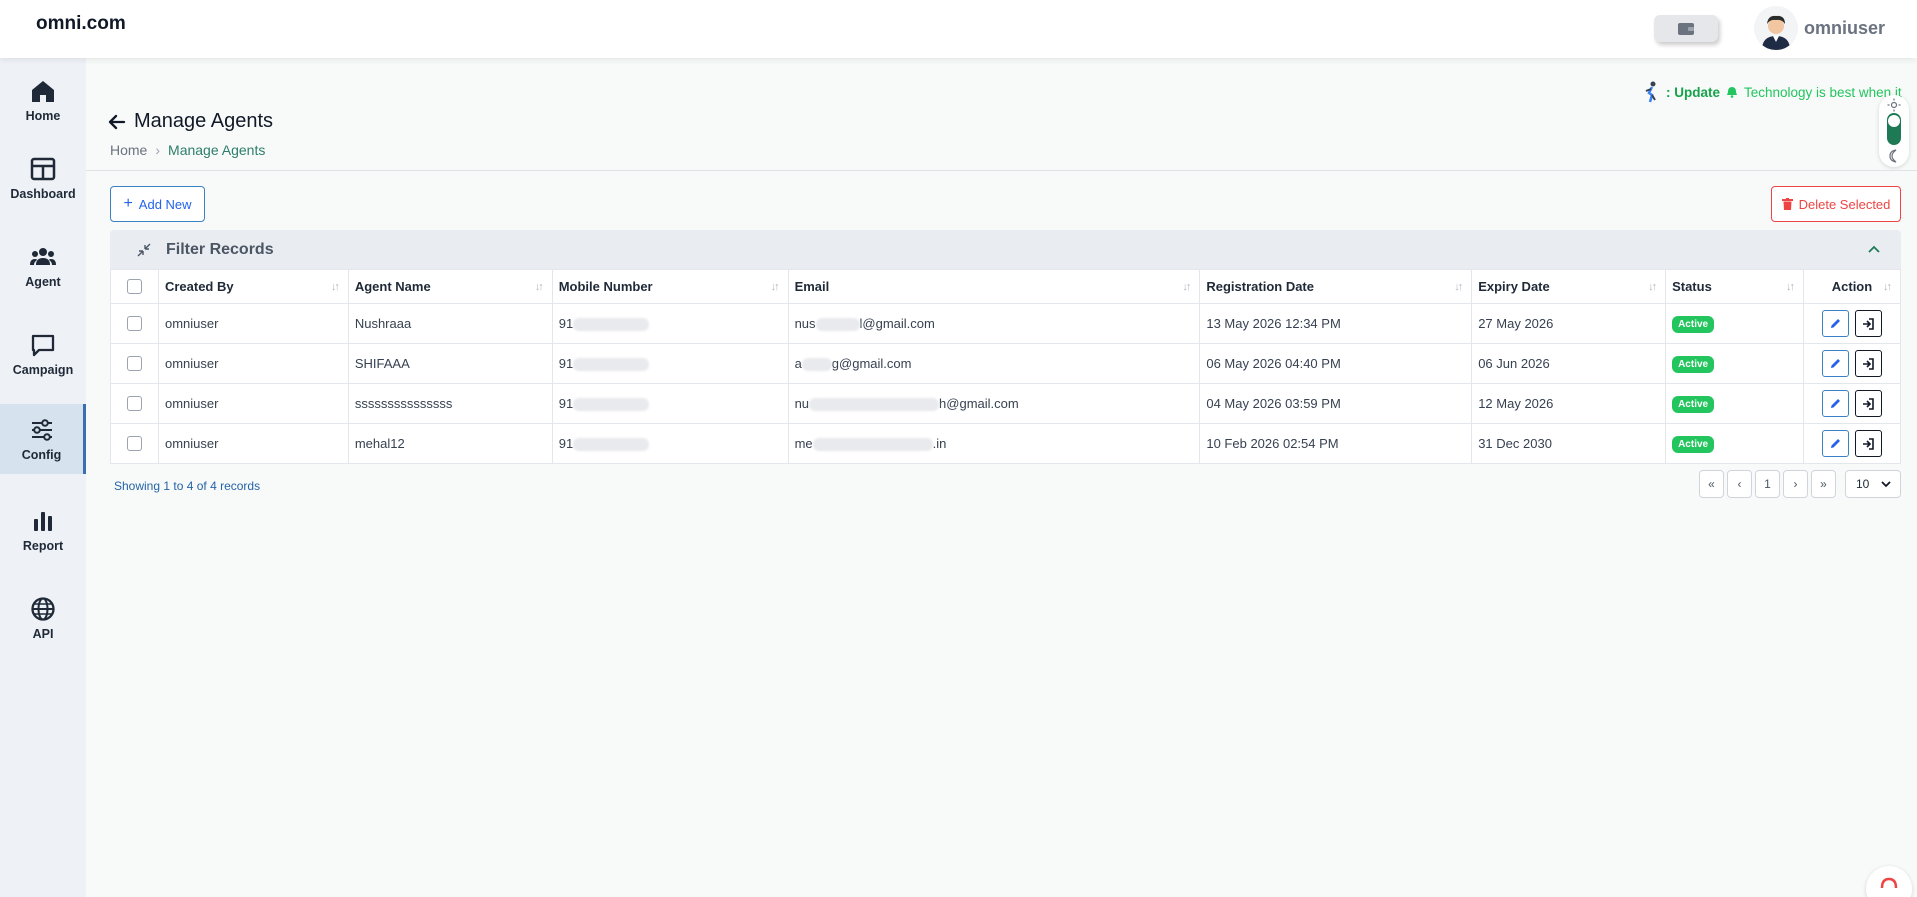 This screenshot has height=897, width=1917. I want to click on page-size-select: 10, so click(1873, 484).